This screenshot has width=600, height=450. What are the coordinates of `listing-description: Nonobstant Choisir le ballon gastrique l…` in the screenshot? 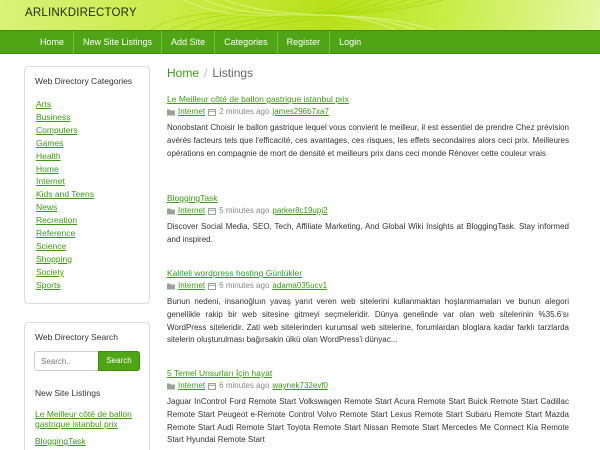 It's located at (368, 140).